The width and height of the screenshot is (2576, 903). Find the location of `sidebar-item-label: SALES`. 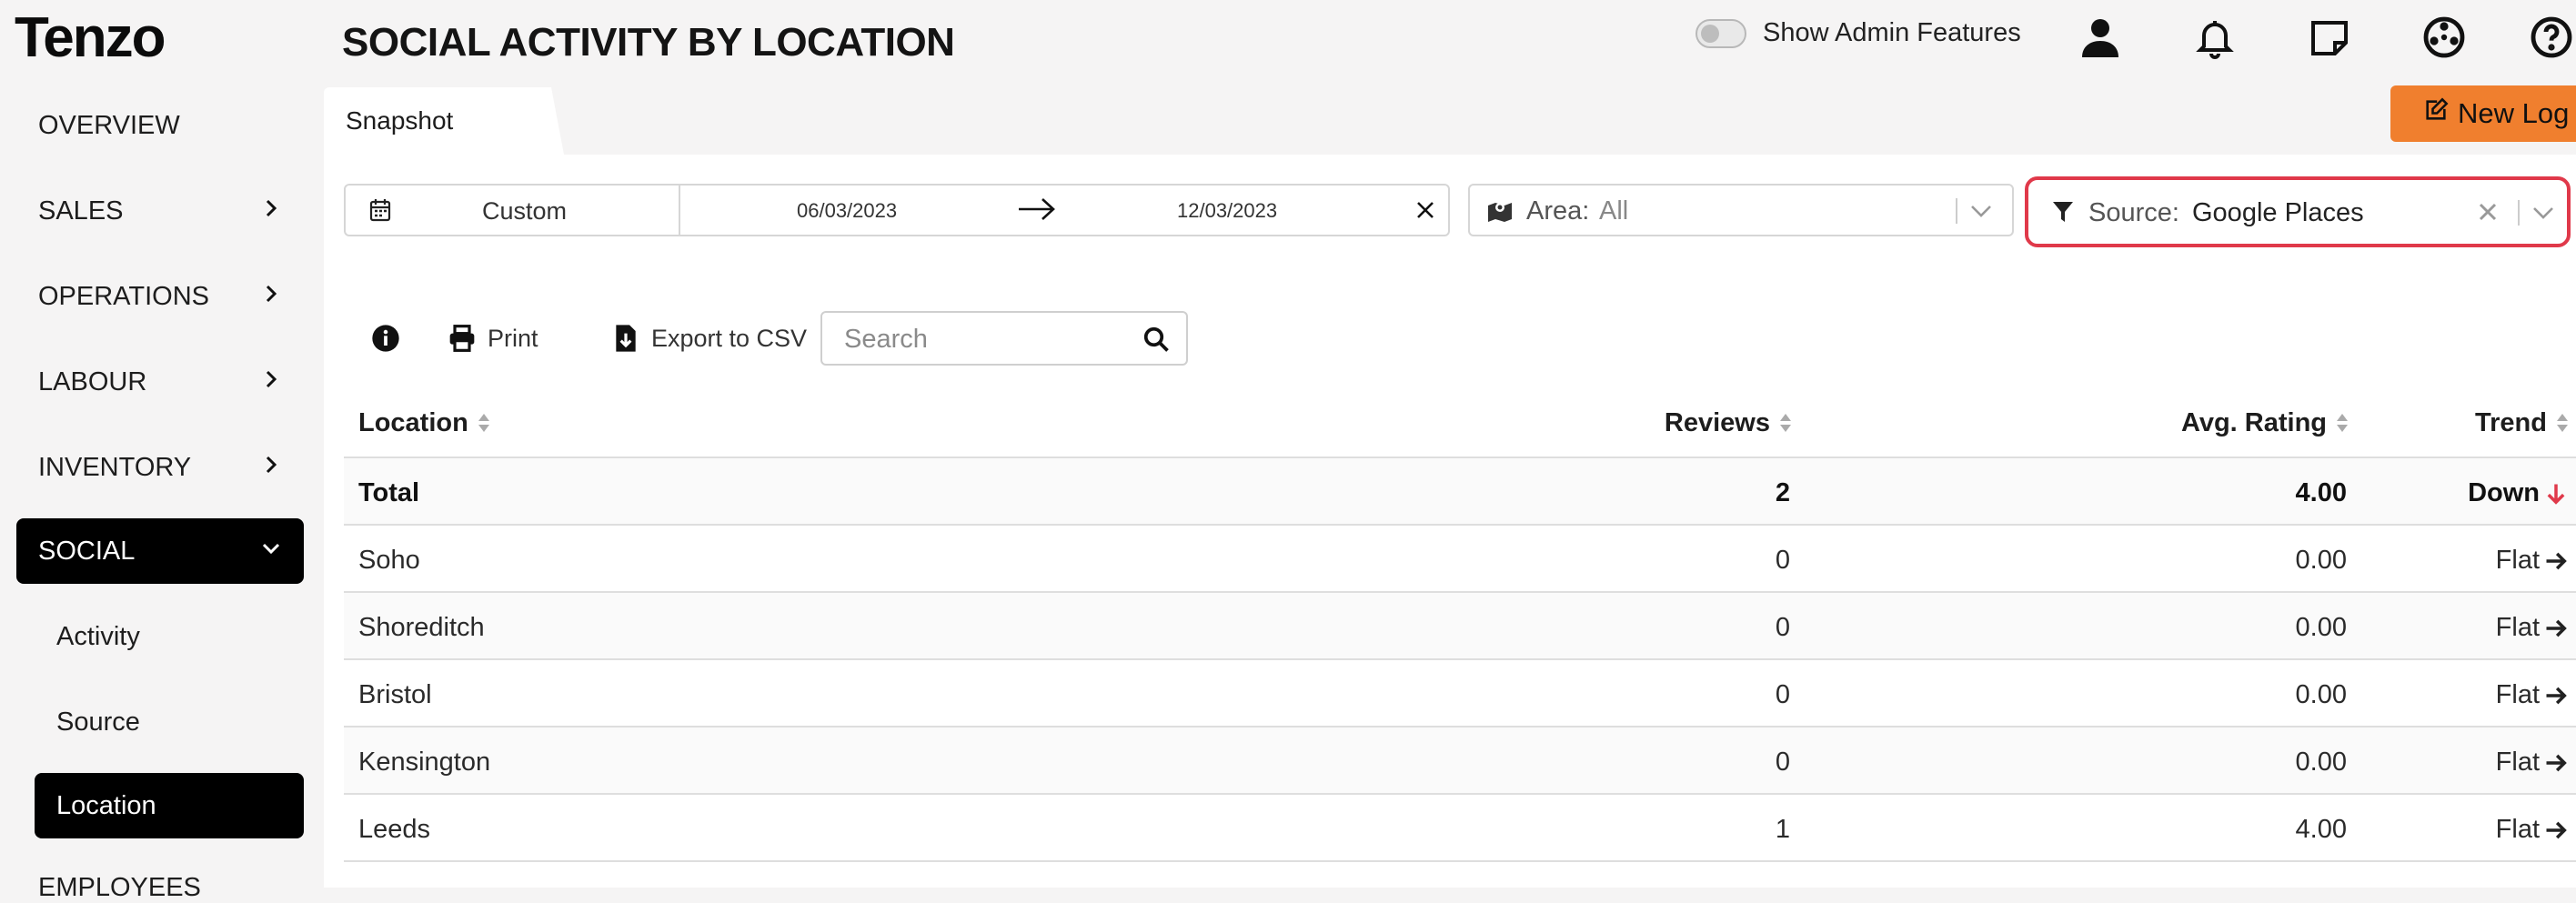

sidebar-item-label: SALES is located at coordinates (81, 211).